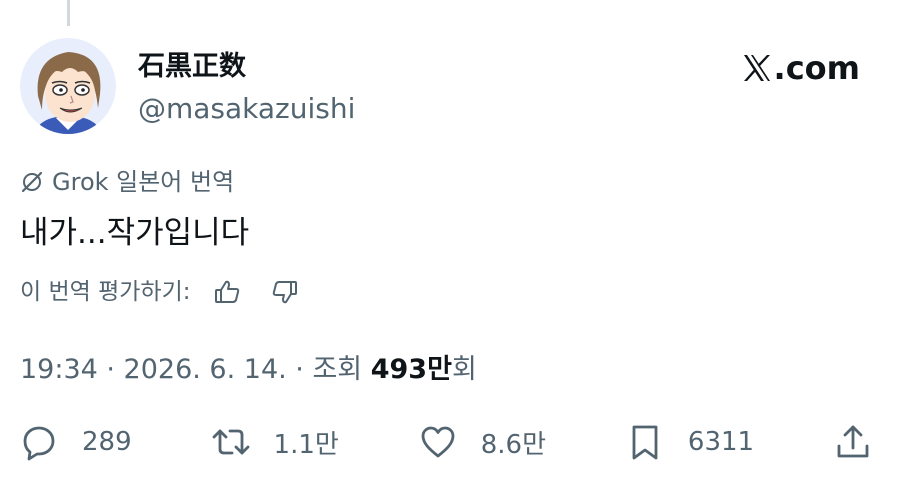  Describe the element at coordinates (246, 109) in the screenshot. I see `author-handle: @masakazuishi` at that location.